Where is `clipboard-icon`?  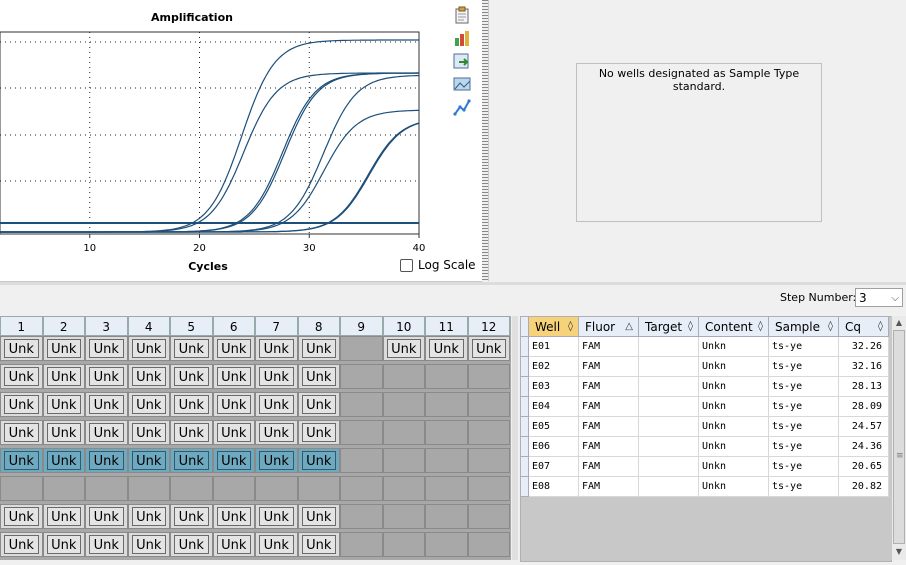
clipboard-icon is located at coordinates (462, 15).